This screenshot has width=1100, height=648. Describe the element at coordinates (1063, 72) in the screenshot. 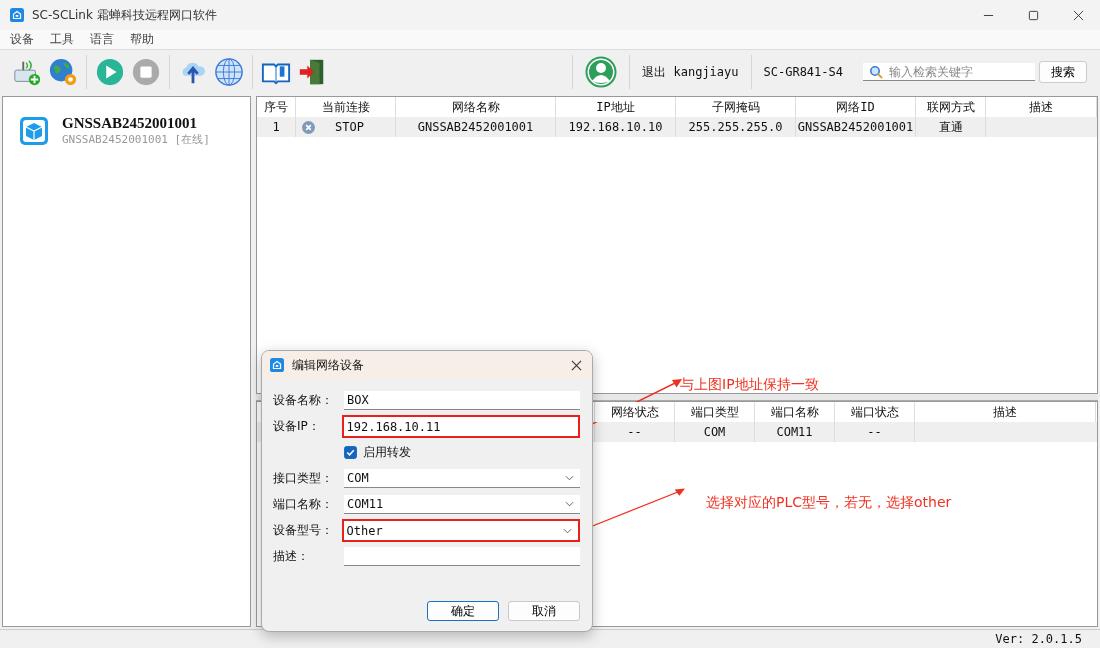

I see `search-button: 搜索` at that location.